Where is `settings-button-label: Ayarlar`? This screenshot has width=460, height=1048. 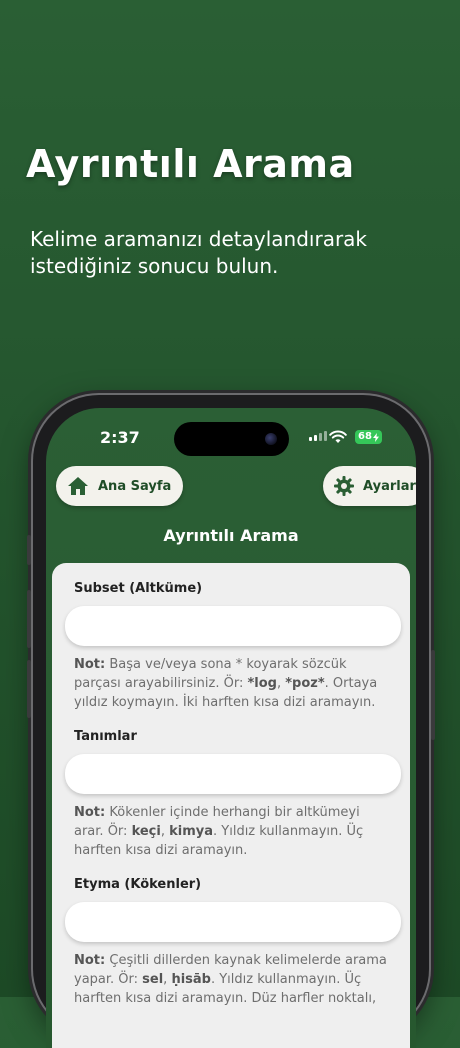
settings-button-label: Ayarlar is located at coordinates (389, 486).